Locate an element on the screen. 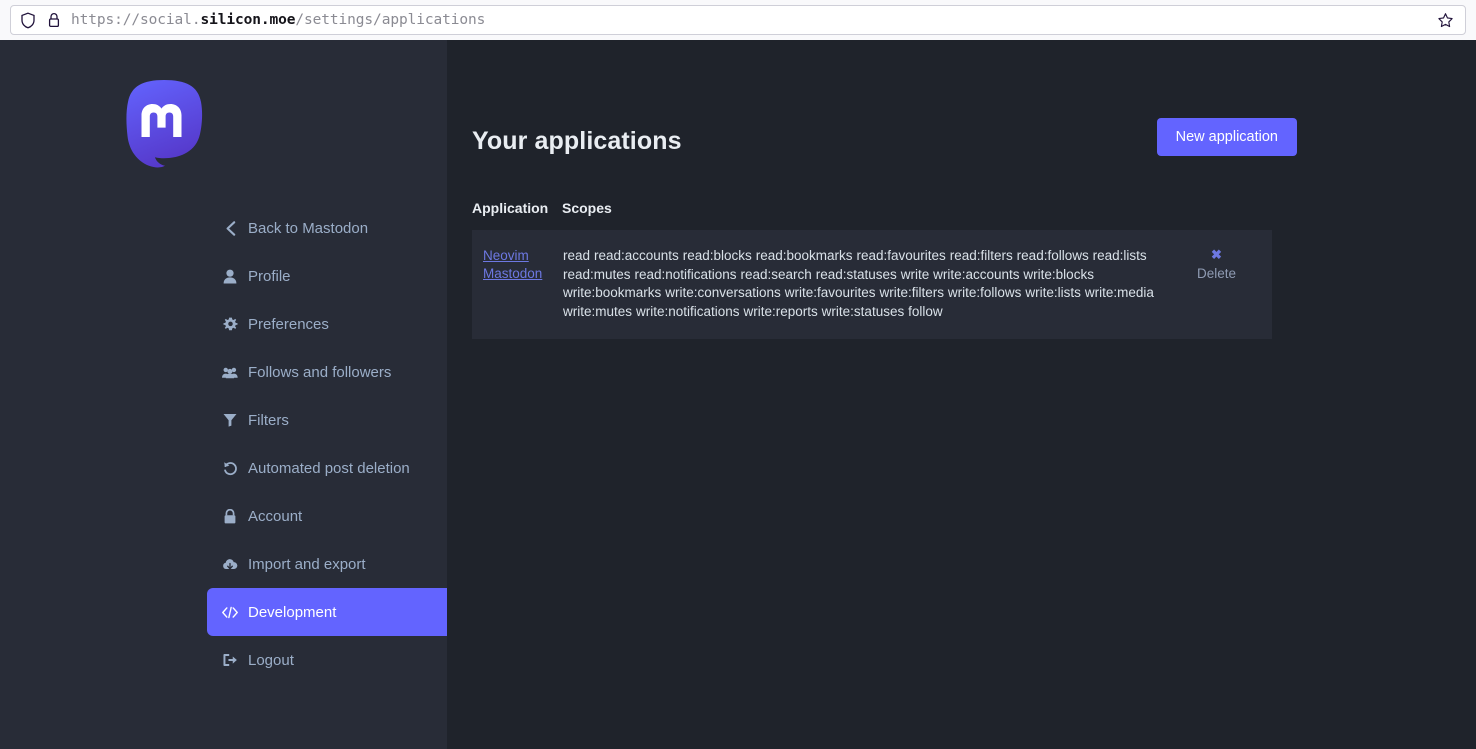 This screenshot has height=749, width=1476. sidebar-item-account: Account is located at coordinates (223, 516).